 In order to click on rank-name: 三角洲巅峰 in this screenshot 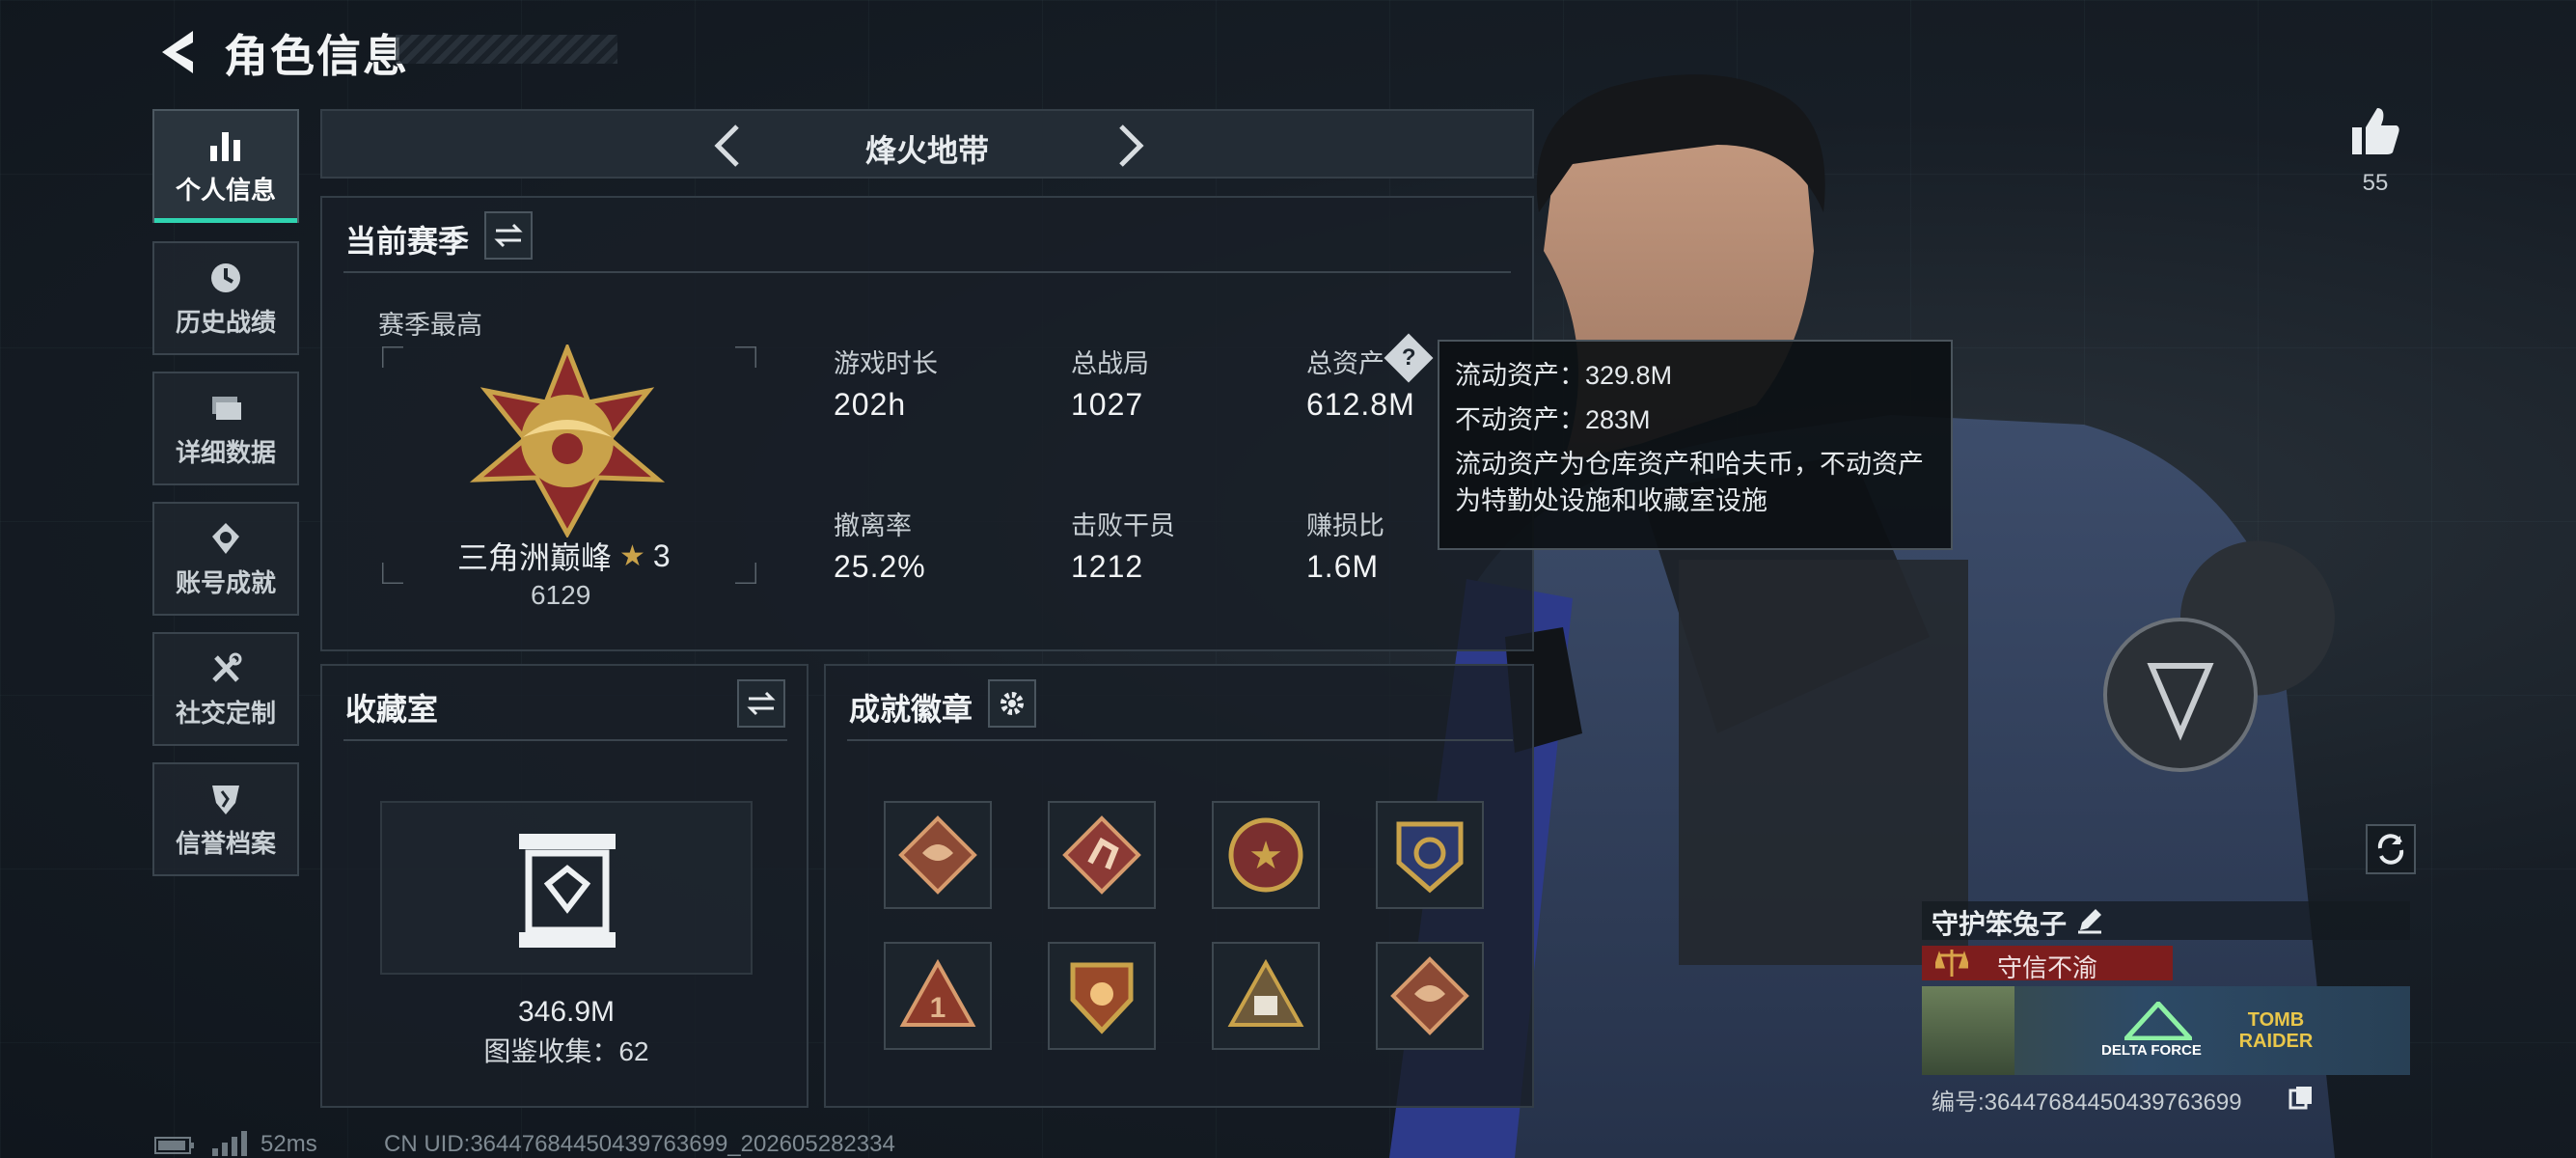, I will do `click(535, 557)`.